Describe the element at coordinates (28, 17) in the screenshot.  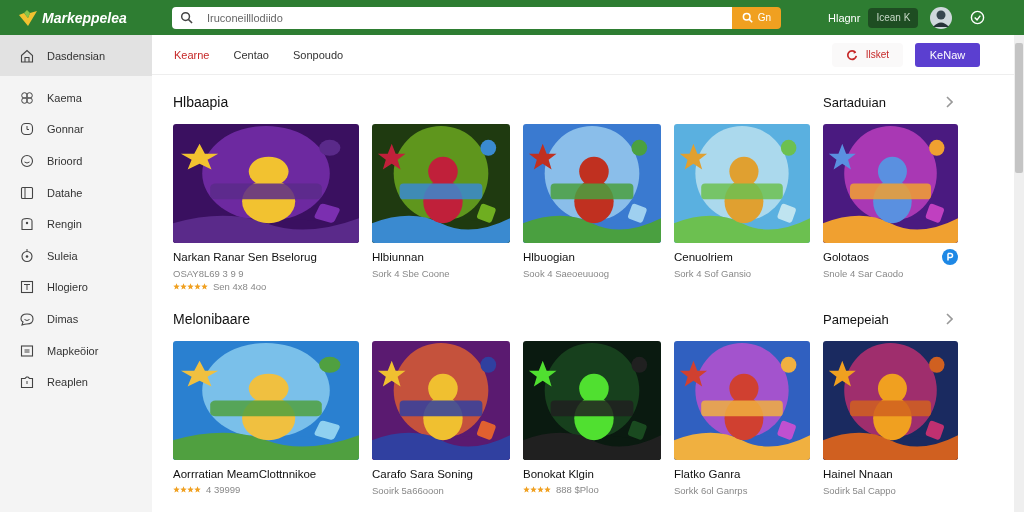
I see `logo-icon` at that location.